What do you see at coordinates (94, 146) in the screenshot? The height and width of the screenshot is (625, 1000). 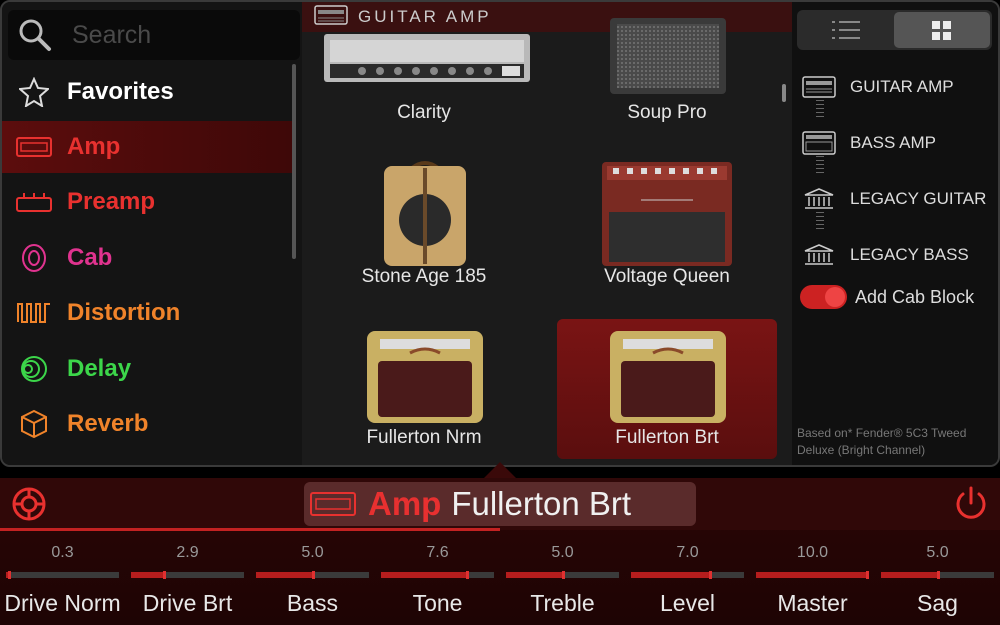 I see `category-label: Amp` at bounding box center [94, 146].